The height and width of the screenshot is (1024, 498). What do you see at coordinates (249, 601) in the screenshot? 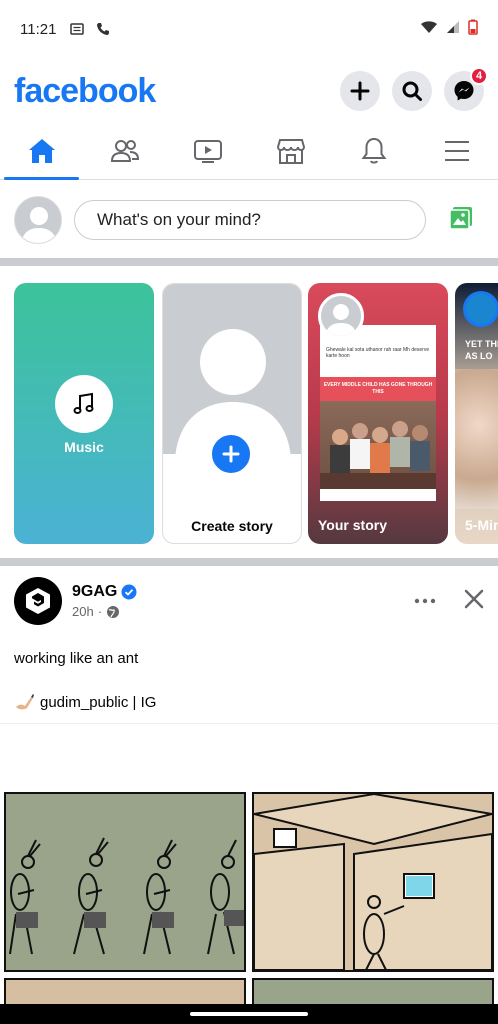
I see `post-header: 9GAG 20h ·` at bounding box center [249, 601].